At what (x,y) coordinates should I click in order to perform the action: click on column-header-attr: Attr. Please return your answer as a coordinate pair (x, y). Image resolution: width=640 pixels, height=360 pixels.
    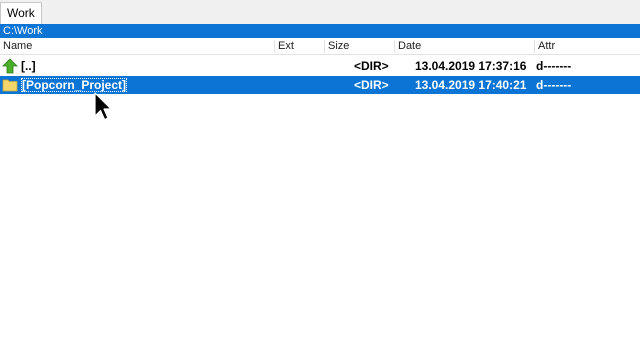
    Looking at the image, I should click on (546, 46).